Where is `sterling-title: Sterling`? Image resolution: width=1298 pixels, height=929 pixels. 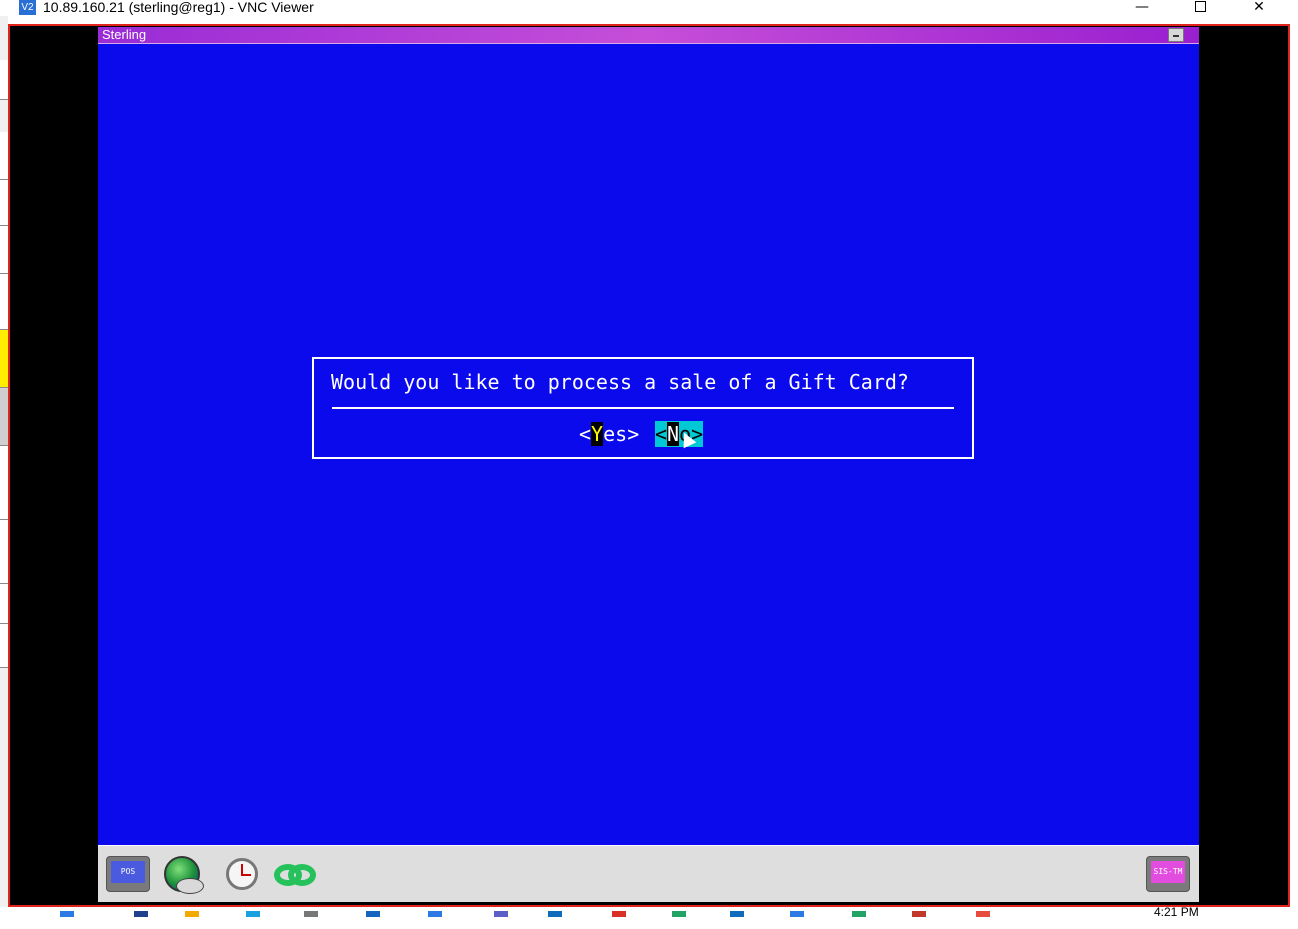 sterling-title: Sterling is located at coordinates (124, 34).